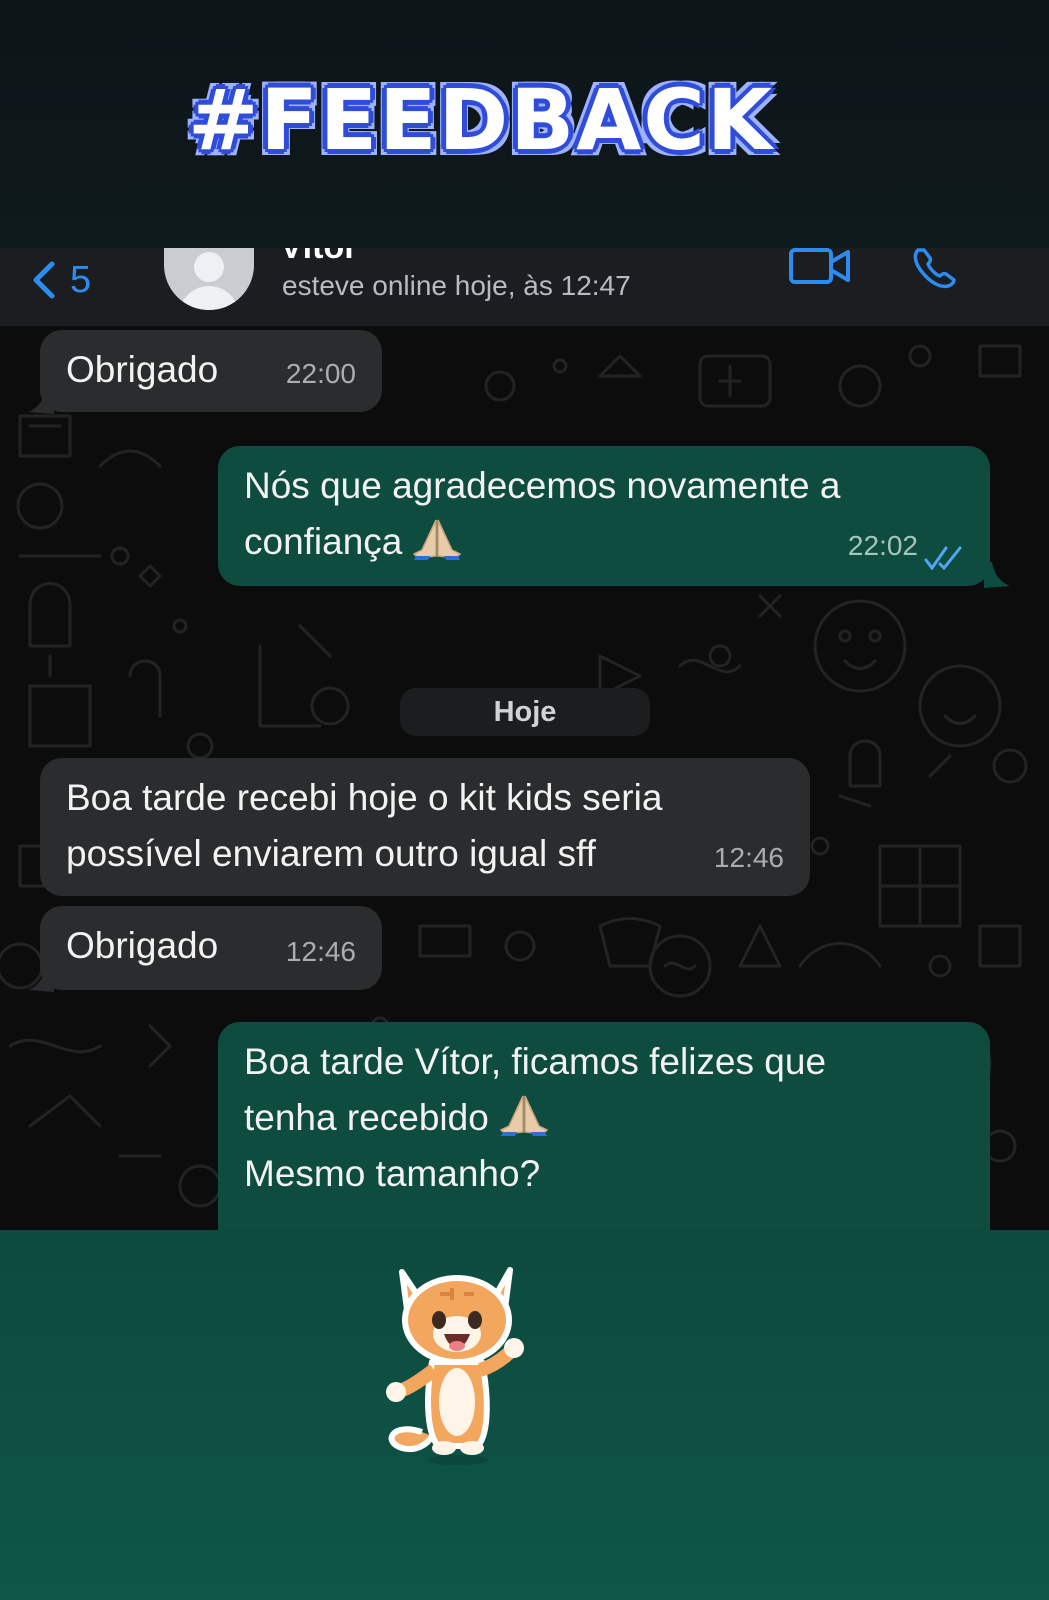  Describe the element at coordinates (943, 558) in the screenshot. I see `double-check-icon` at that location.